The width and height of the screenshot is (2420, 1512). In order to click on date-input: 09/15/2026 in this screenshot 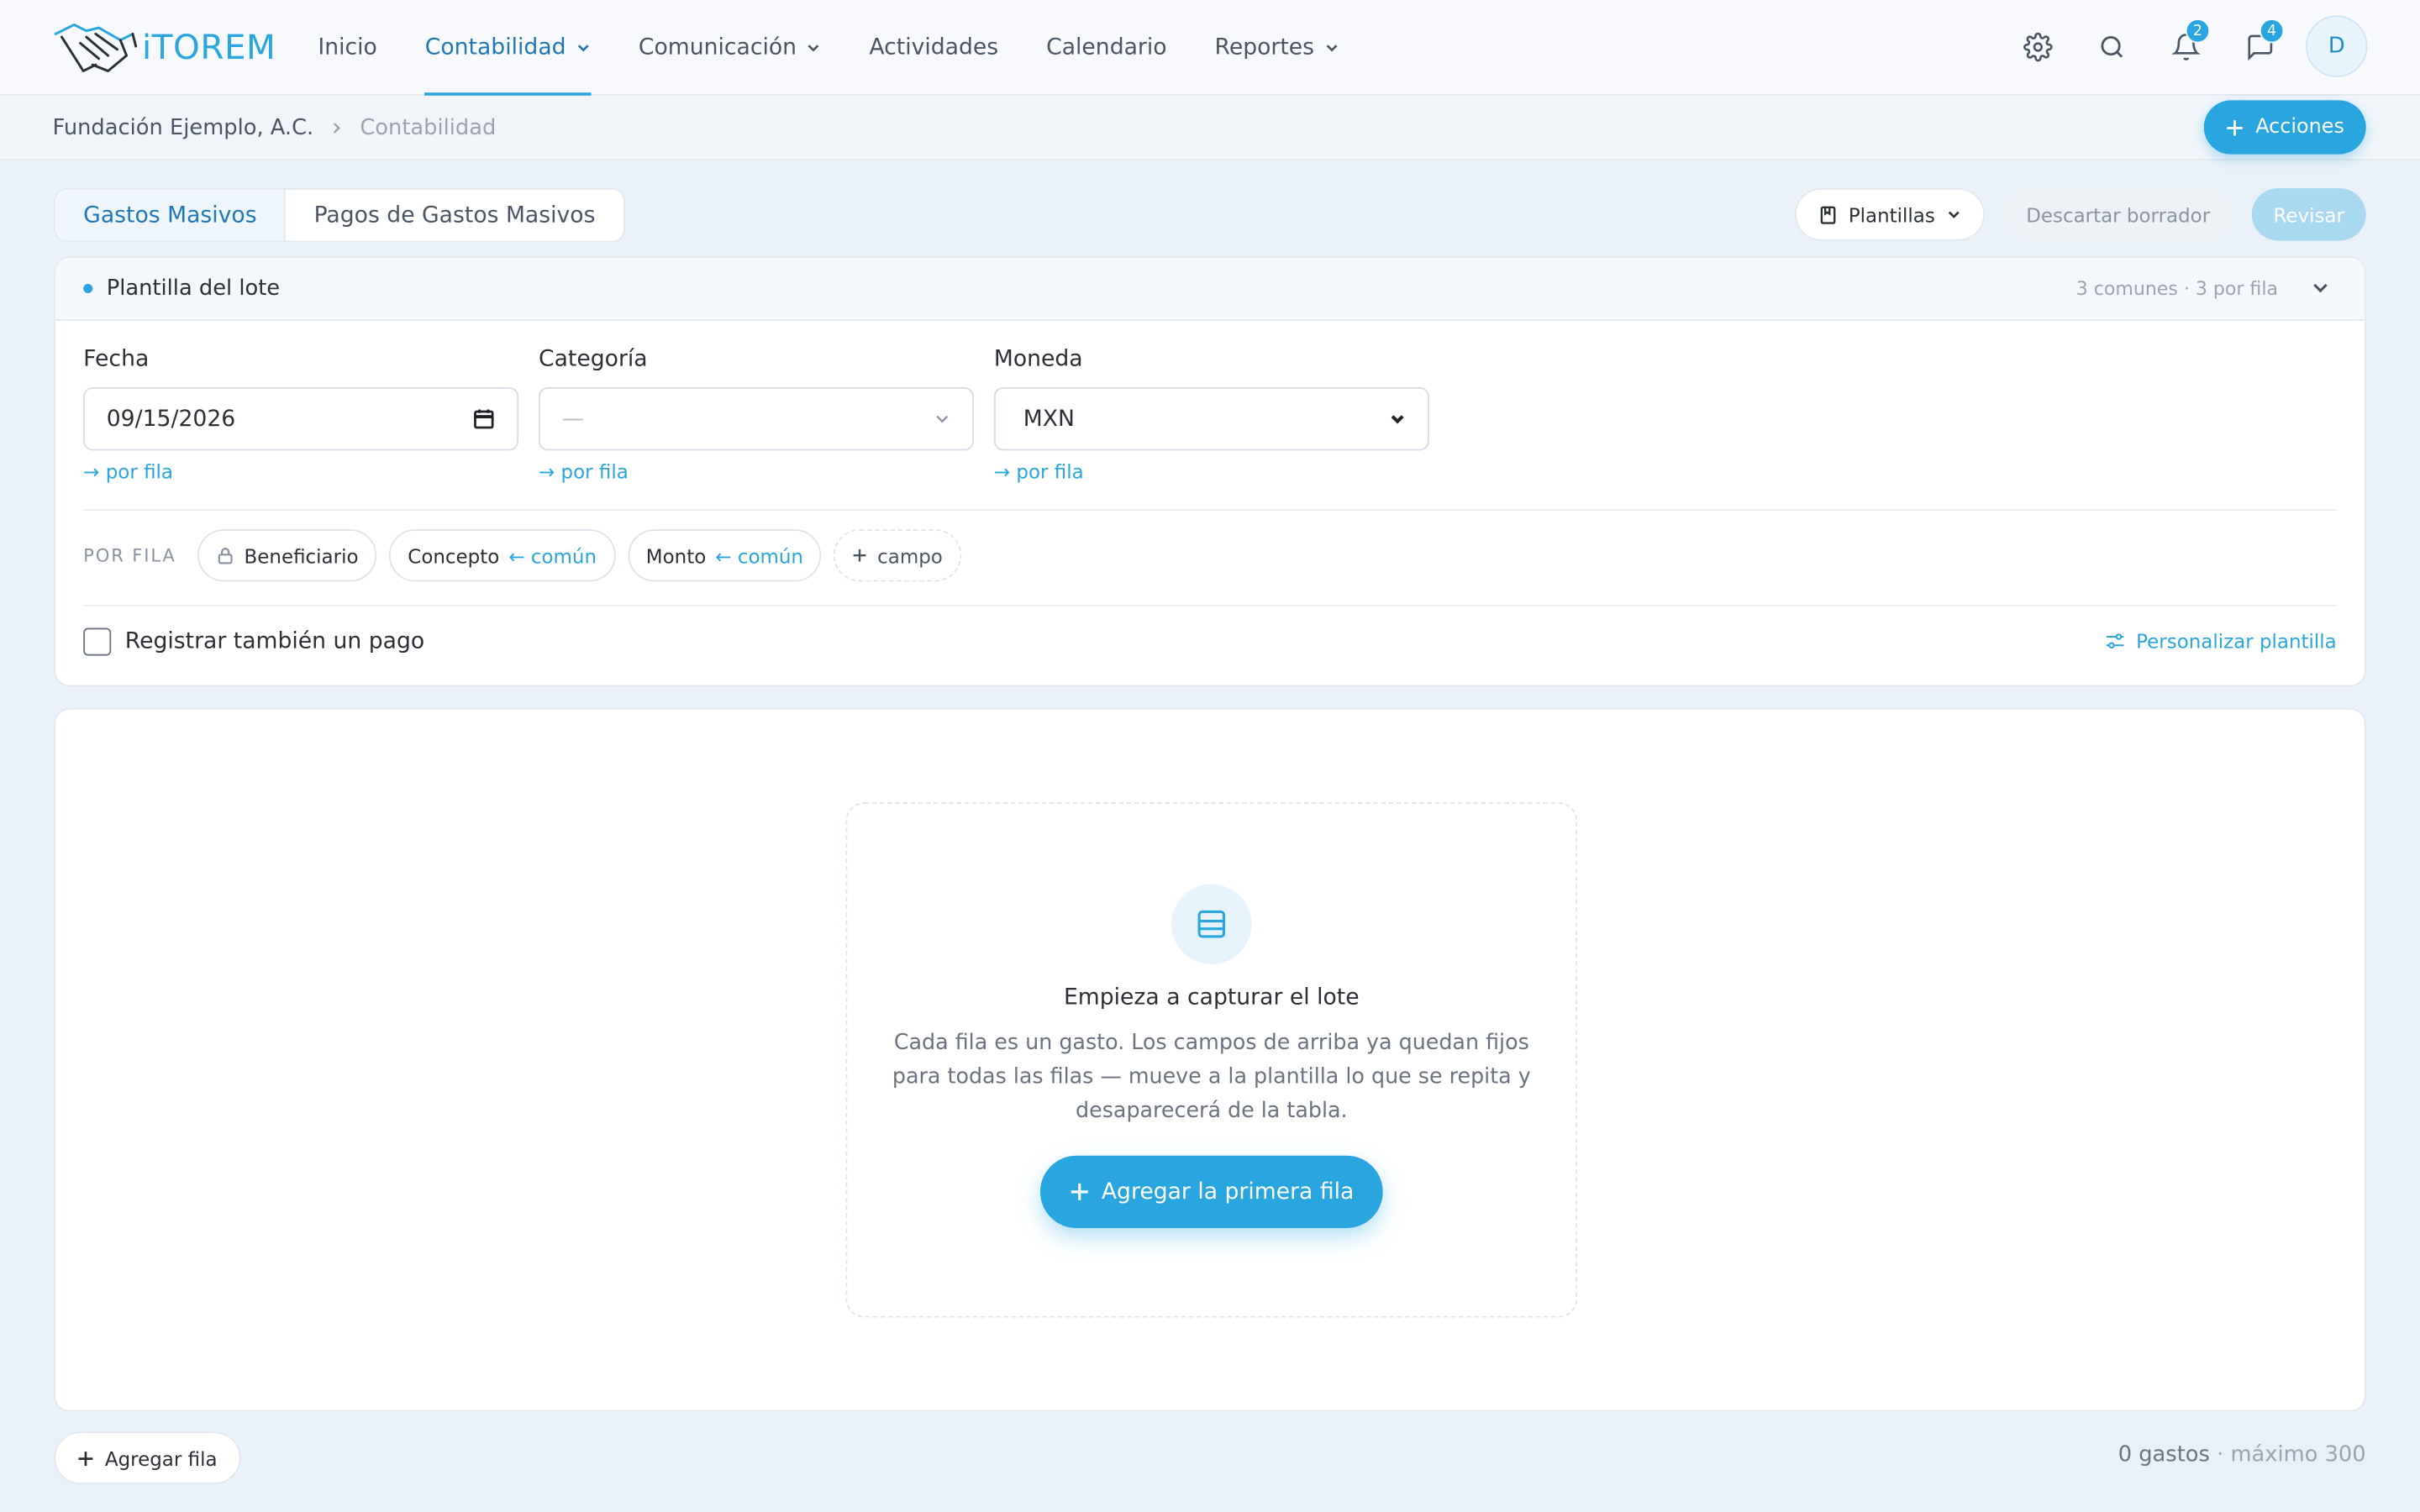, I will do `click(301, 419)`.